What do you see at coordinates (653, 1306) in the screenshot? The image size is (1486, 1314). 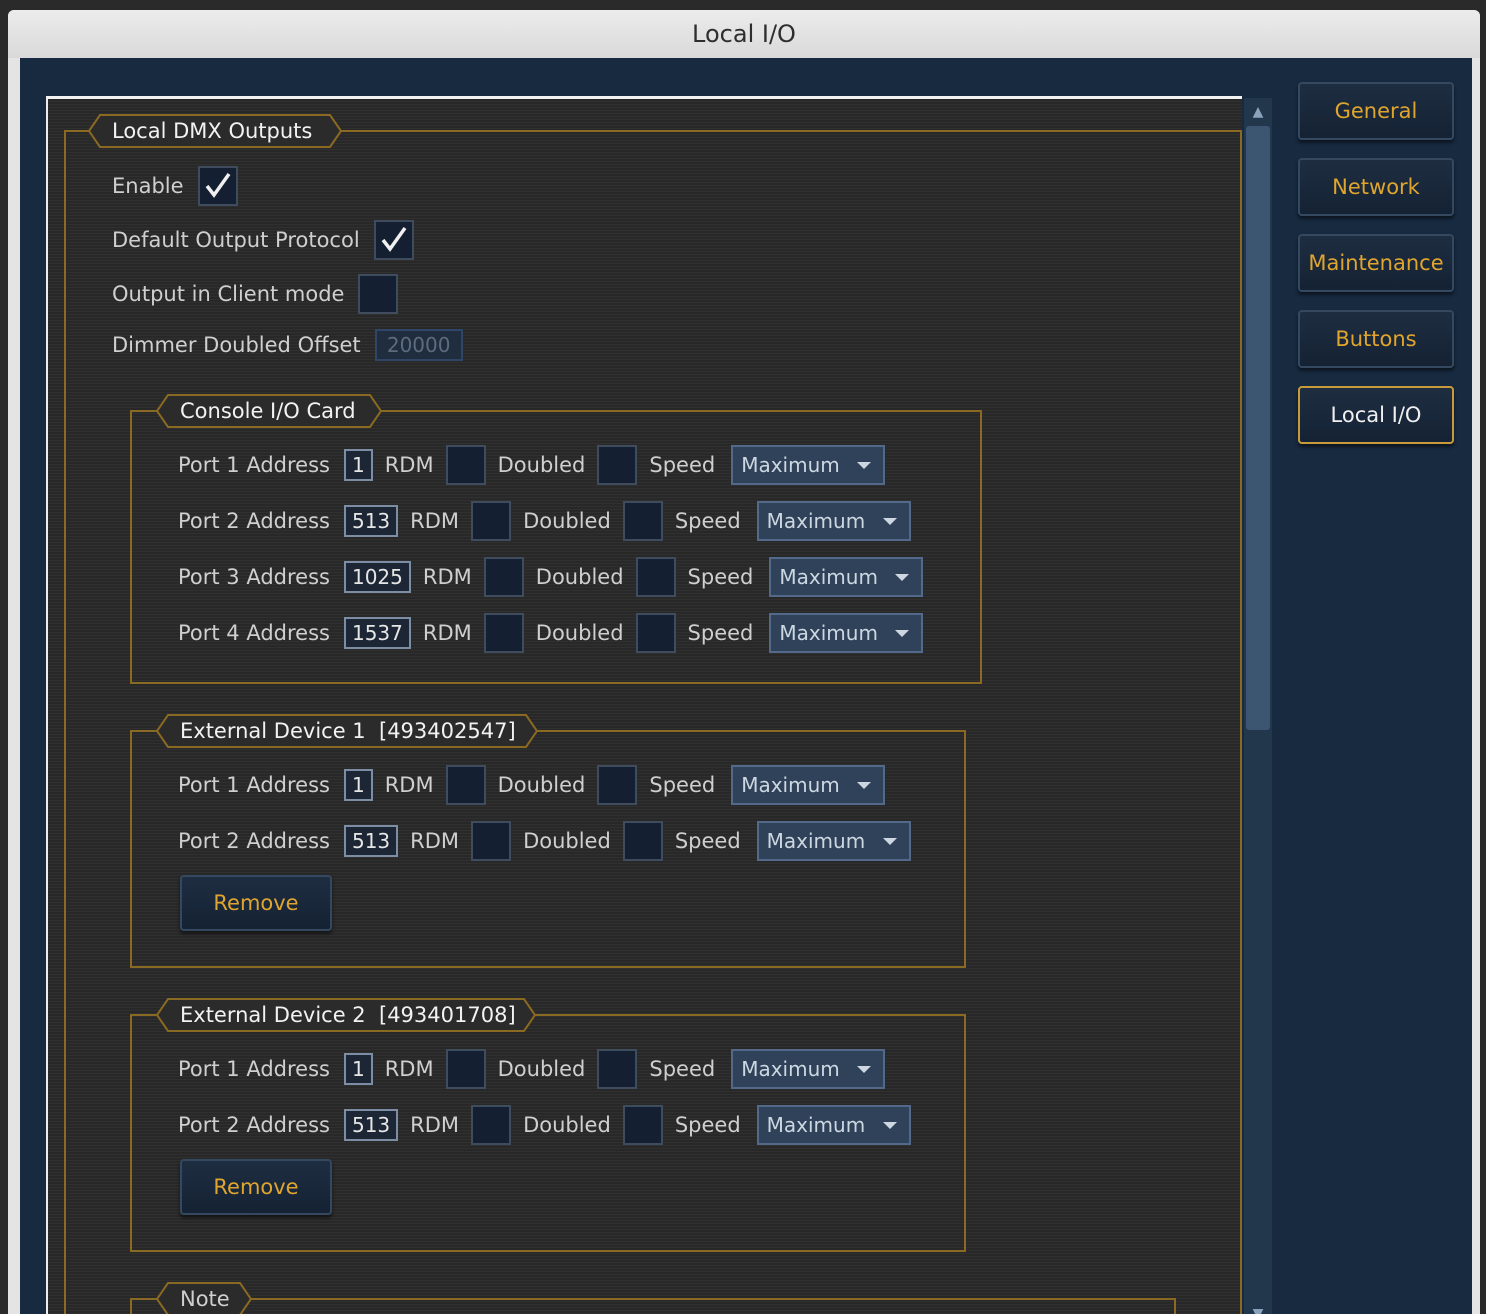 I see `note-group` at bounding box center [653, 1306].